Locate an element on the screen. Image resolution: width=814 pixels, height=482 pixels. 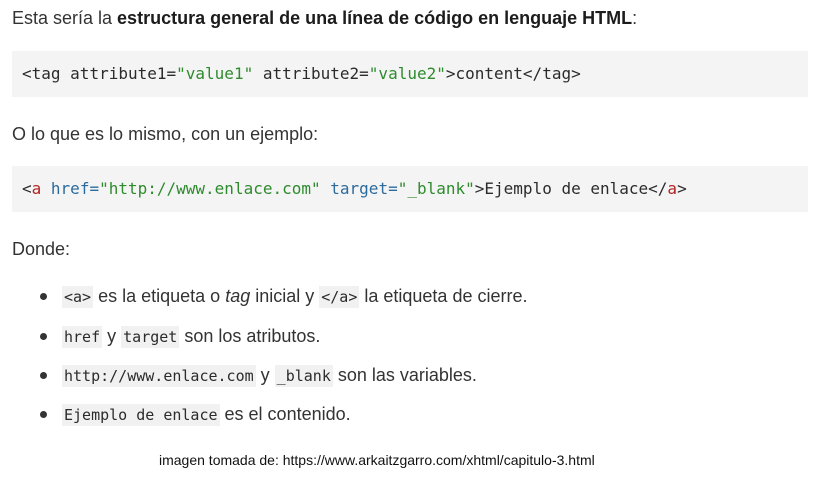
donde-label: Donde: is located at coordinates (41, 249).